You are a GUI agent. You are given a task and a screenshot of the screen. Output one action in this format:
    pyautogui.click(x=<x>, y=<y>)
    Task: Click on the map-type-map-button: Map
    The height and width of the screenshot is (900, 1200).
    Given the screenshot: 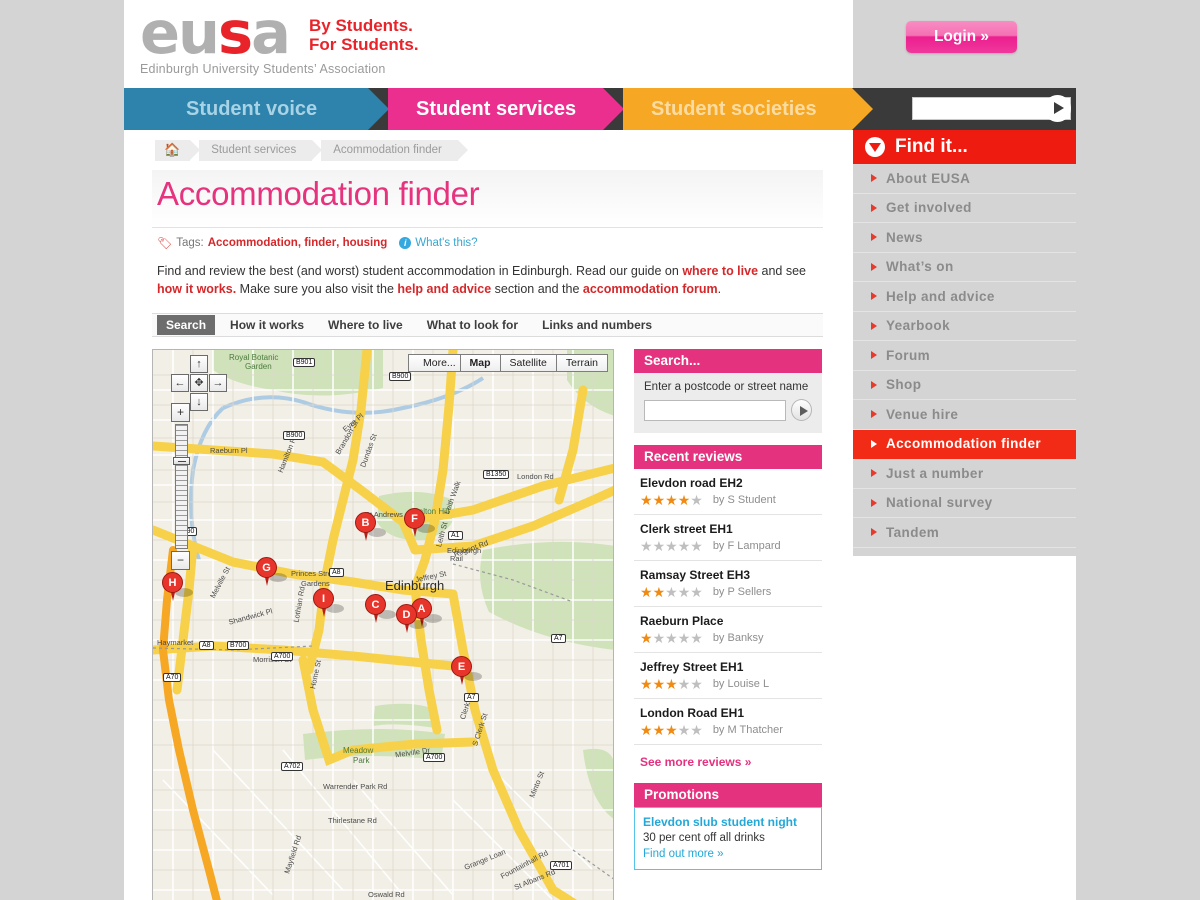 What is the action you would take?
    pyautogui.click(x=480, y=363)
    